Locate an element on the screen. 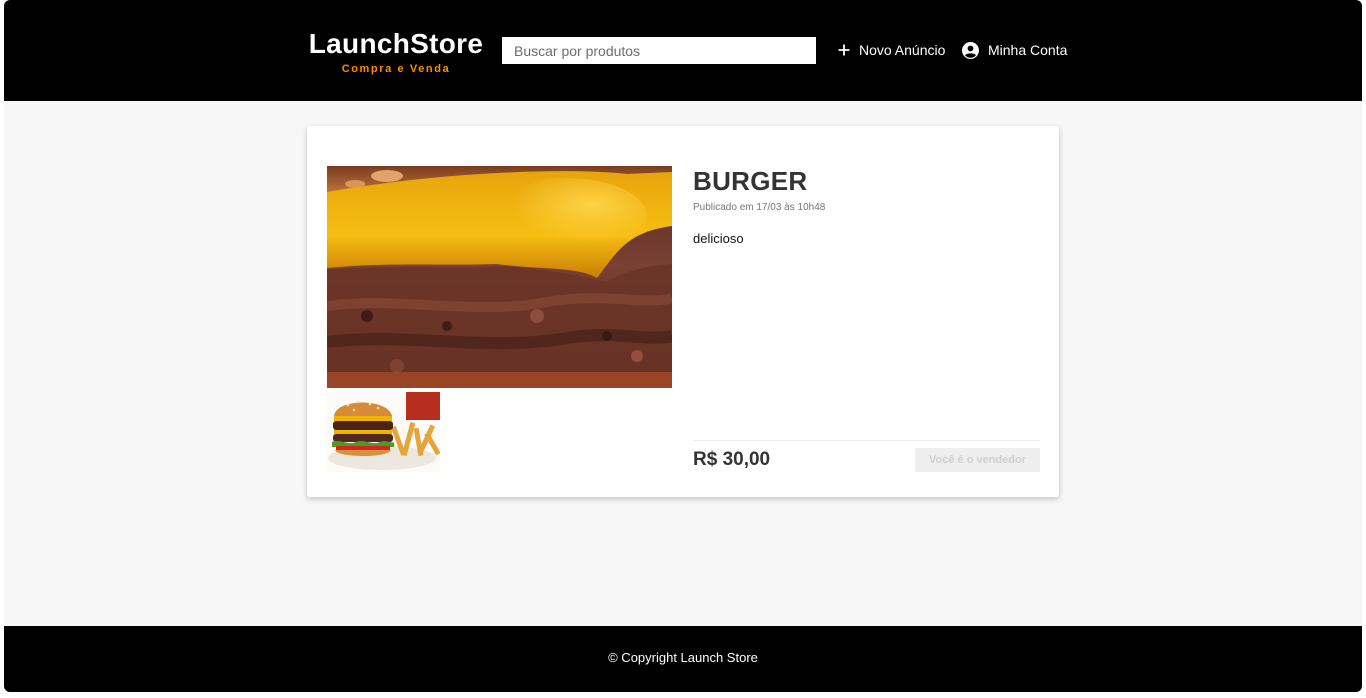 Image resolution: width=1366 pixels, height=698 pixels. burger-closeup-photo is located at coordinates (499, 277).